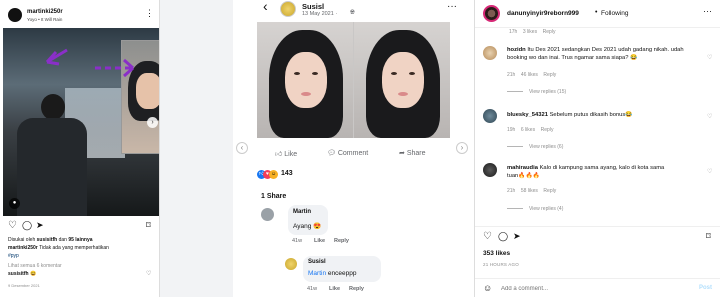  I want to click on following-button: Following, so click(614, 13).